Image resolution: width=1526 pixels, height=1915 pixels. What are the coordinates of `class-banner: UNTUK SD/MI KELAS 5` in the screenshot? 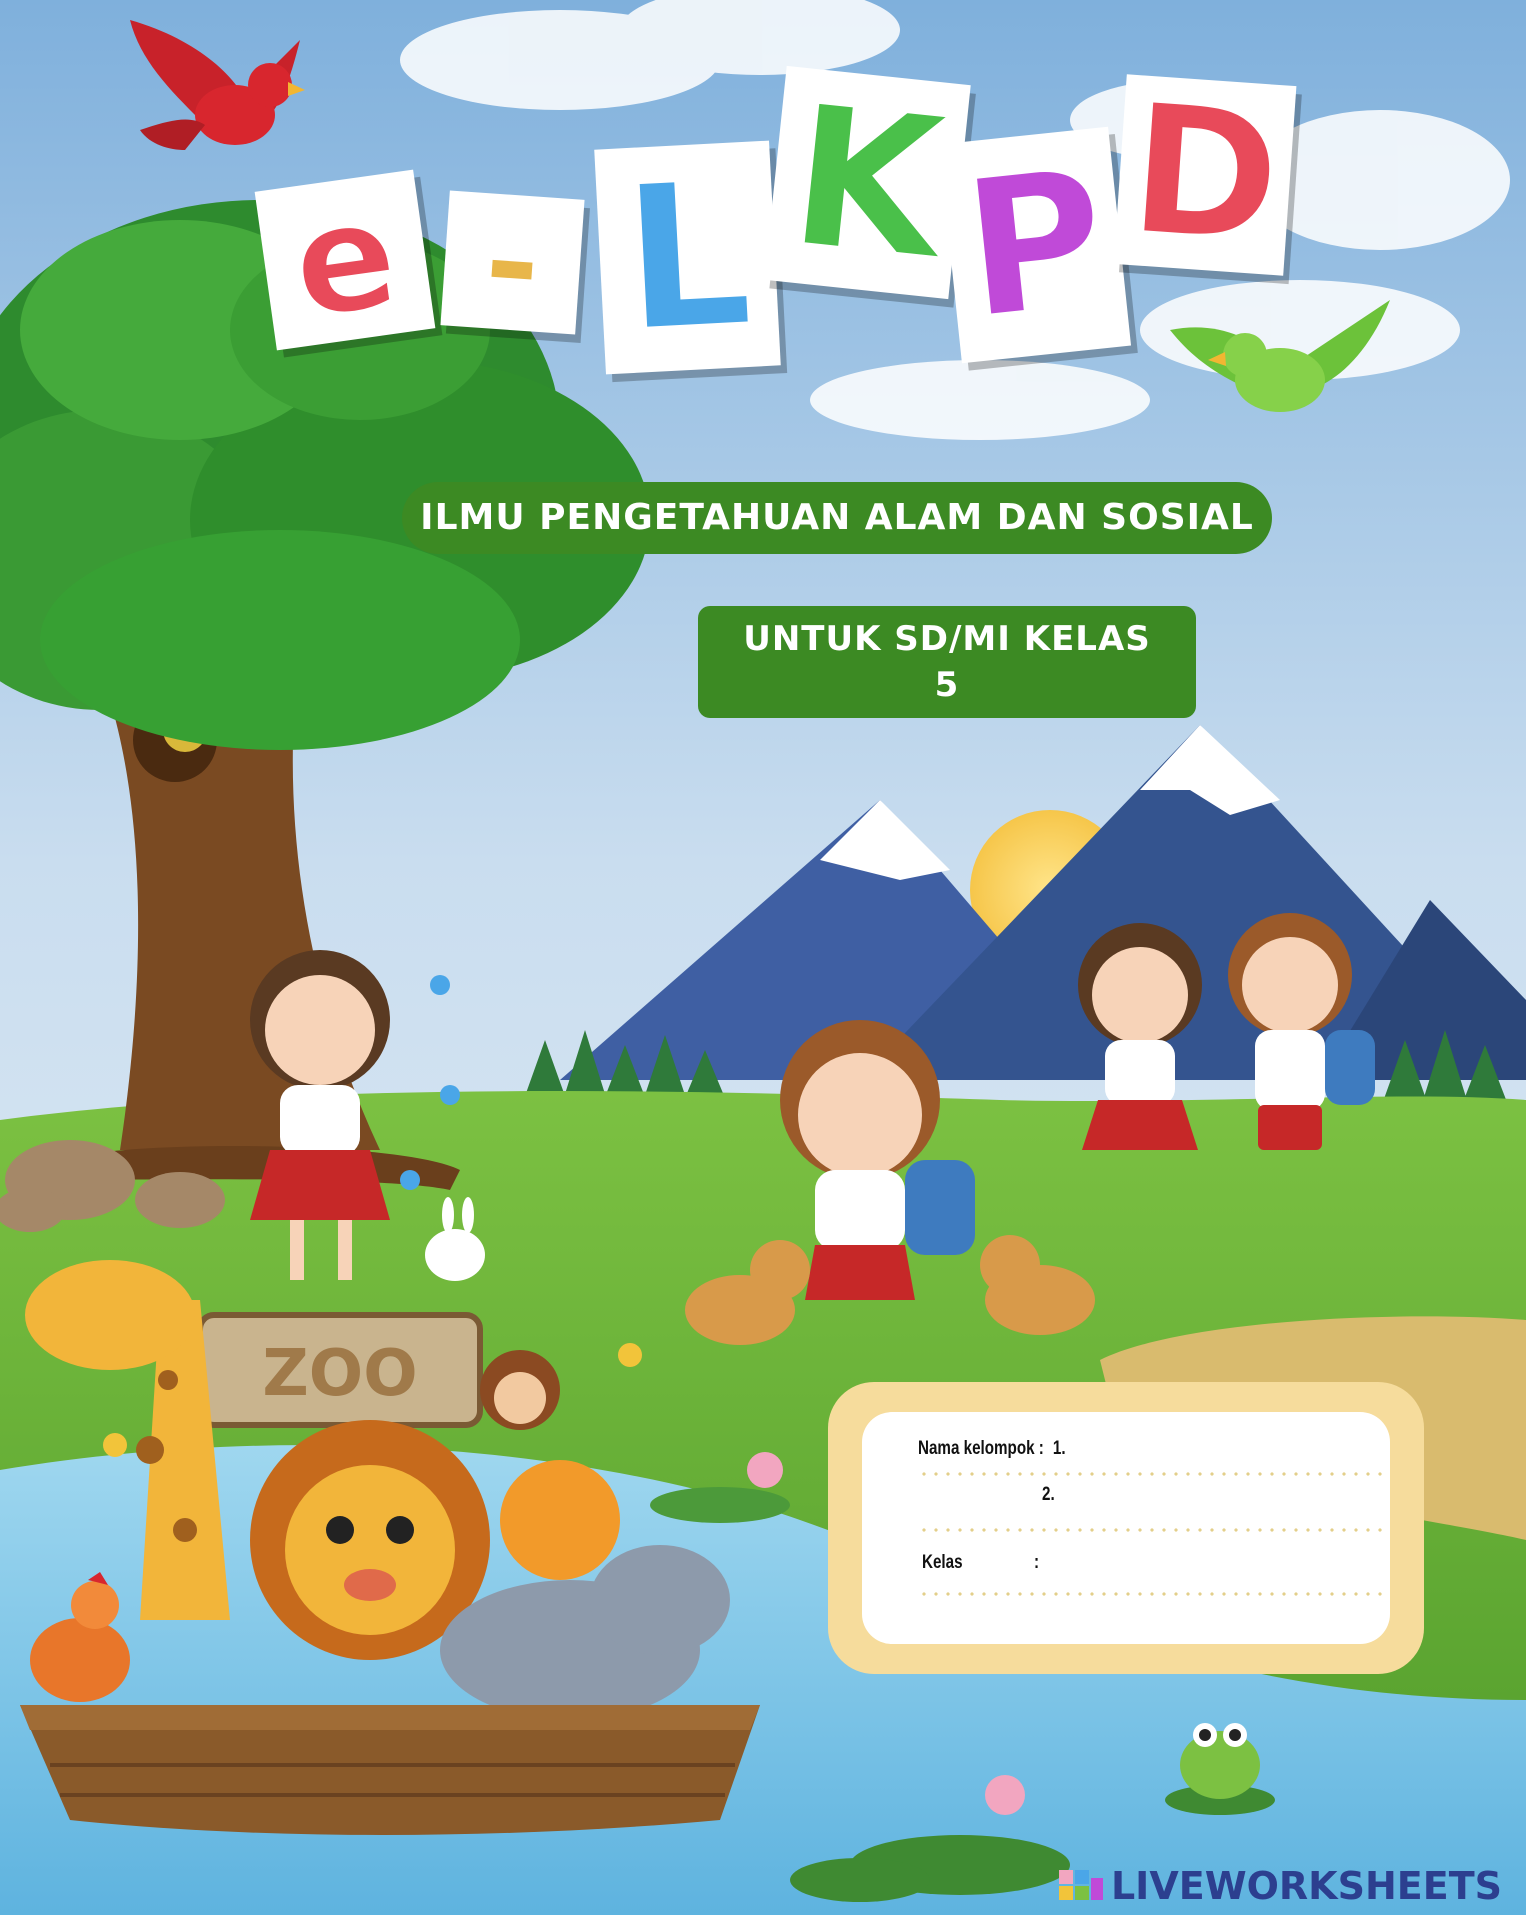 It's located at (947, 662).